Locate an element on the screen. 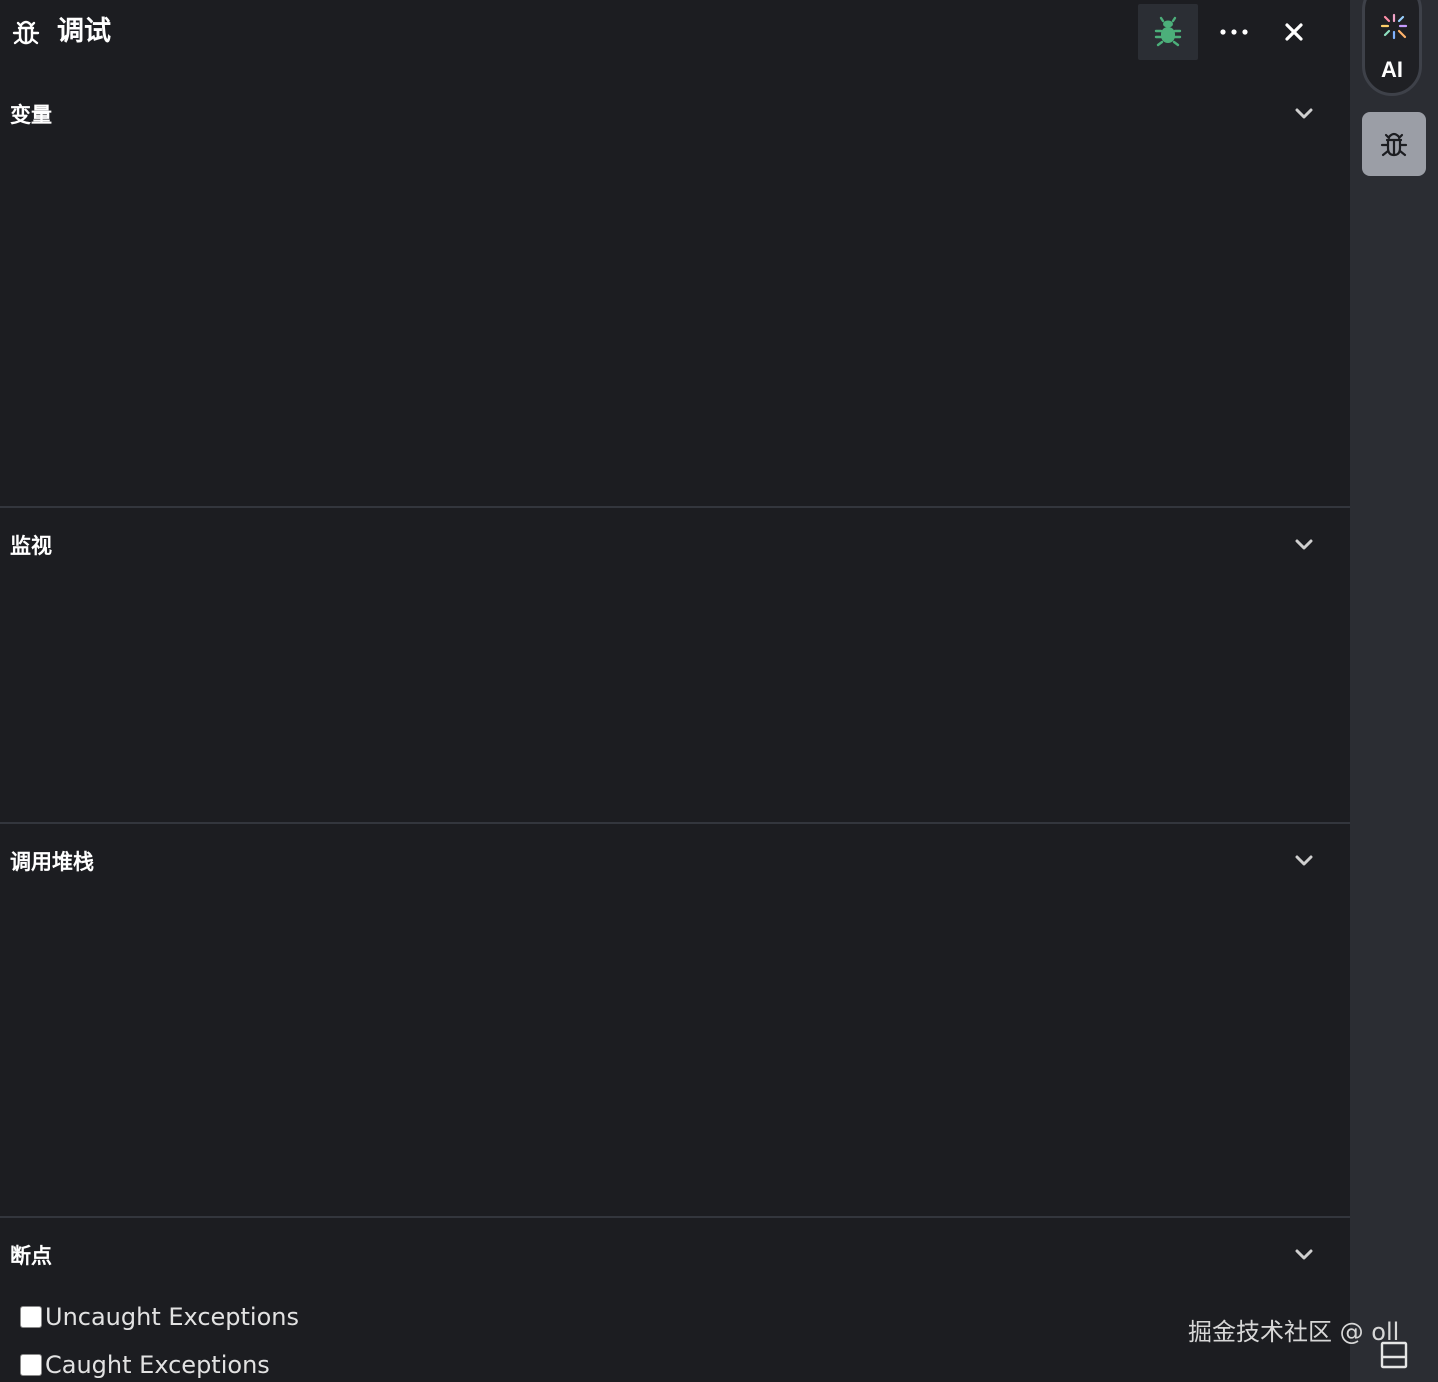  debug-toggle-button is located at coordinates (1168, 32).